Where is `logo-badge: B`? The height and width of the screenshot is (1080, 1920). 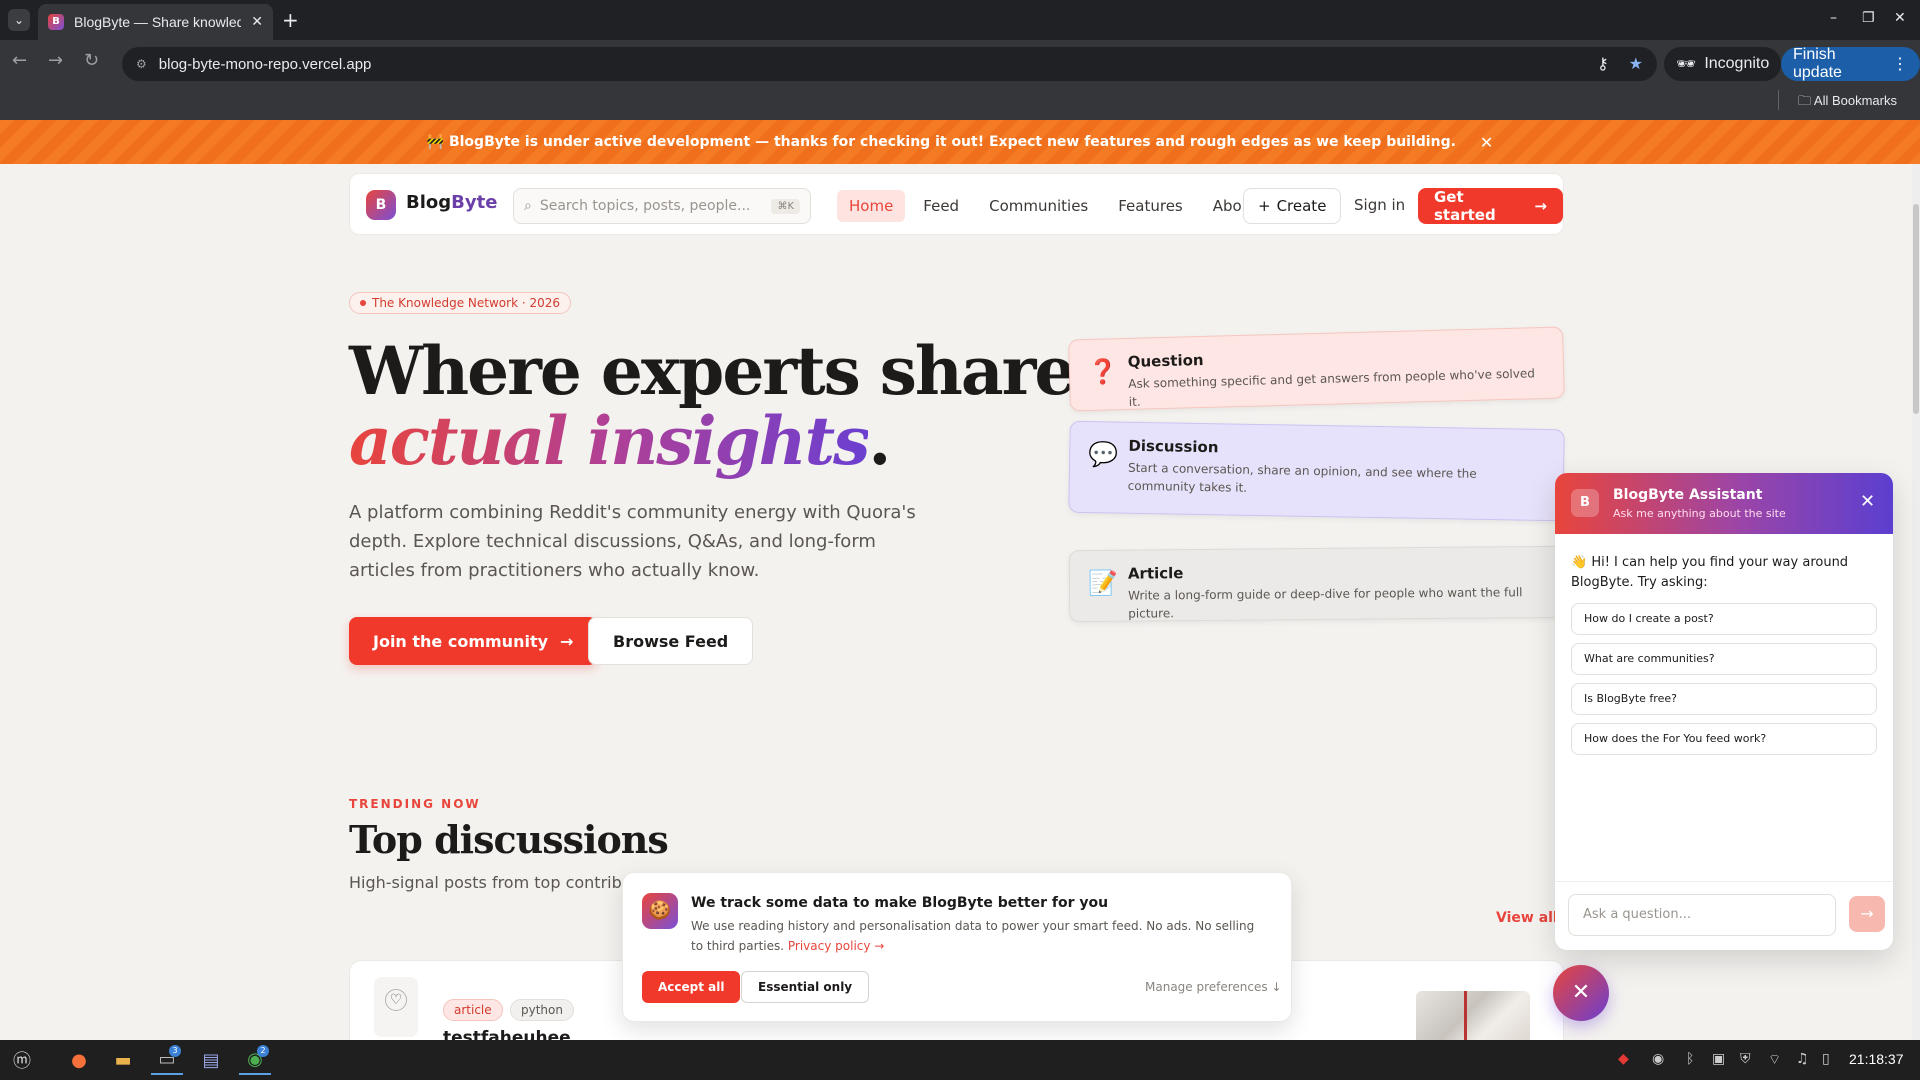 logo-badge: B is located at coordinates (381, 205).